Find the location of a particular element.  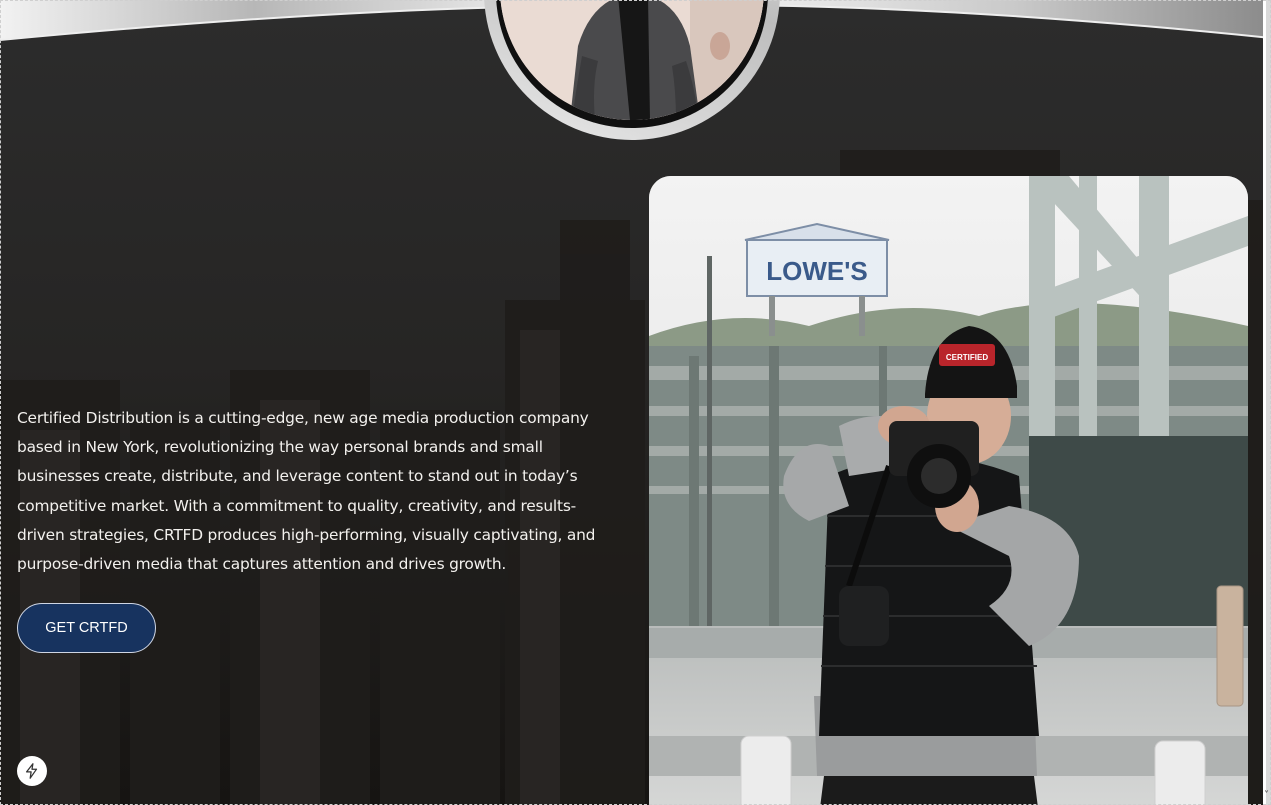

page-scroll-edge is located at coordinates (1267, 402).